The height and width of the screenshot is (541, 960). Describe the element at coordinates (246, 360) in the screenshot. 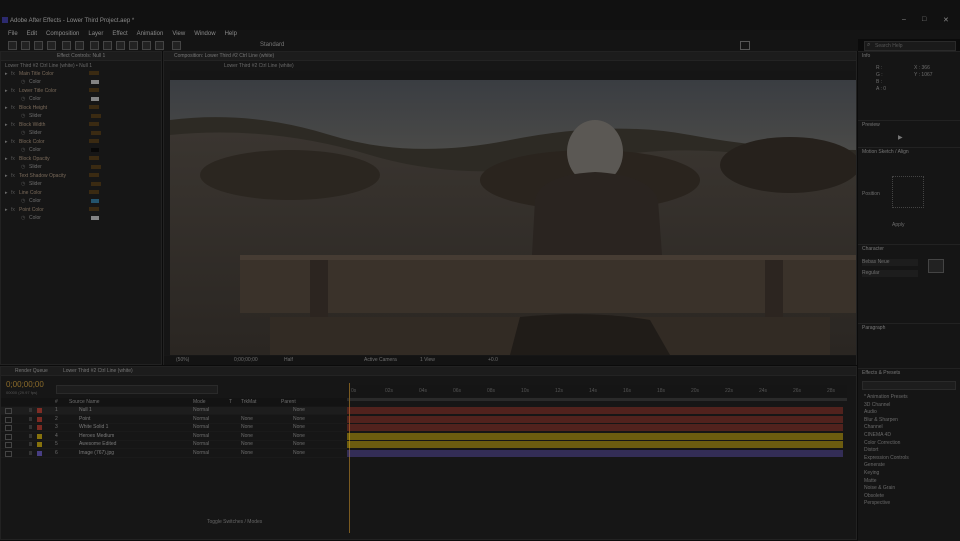

I see `timecode-label: 0;00;00;00` at that location.